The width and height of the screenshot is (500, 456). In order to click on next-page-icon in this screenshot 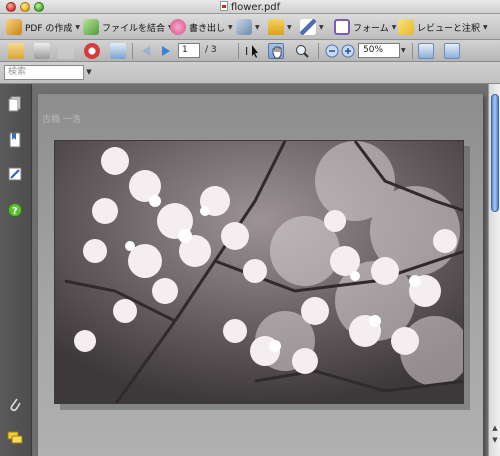, I will do `click(166, 51)`.